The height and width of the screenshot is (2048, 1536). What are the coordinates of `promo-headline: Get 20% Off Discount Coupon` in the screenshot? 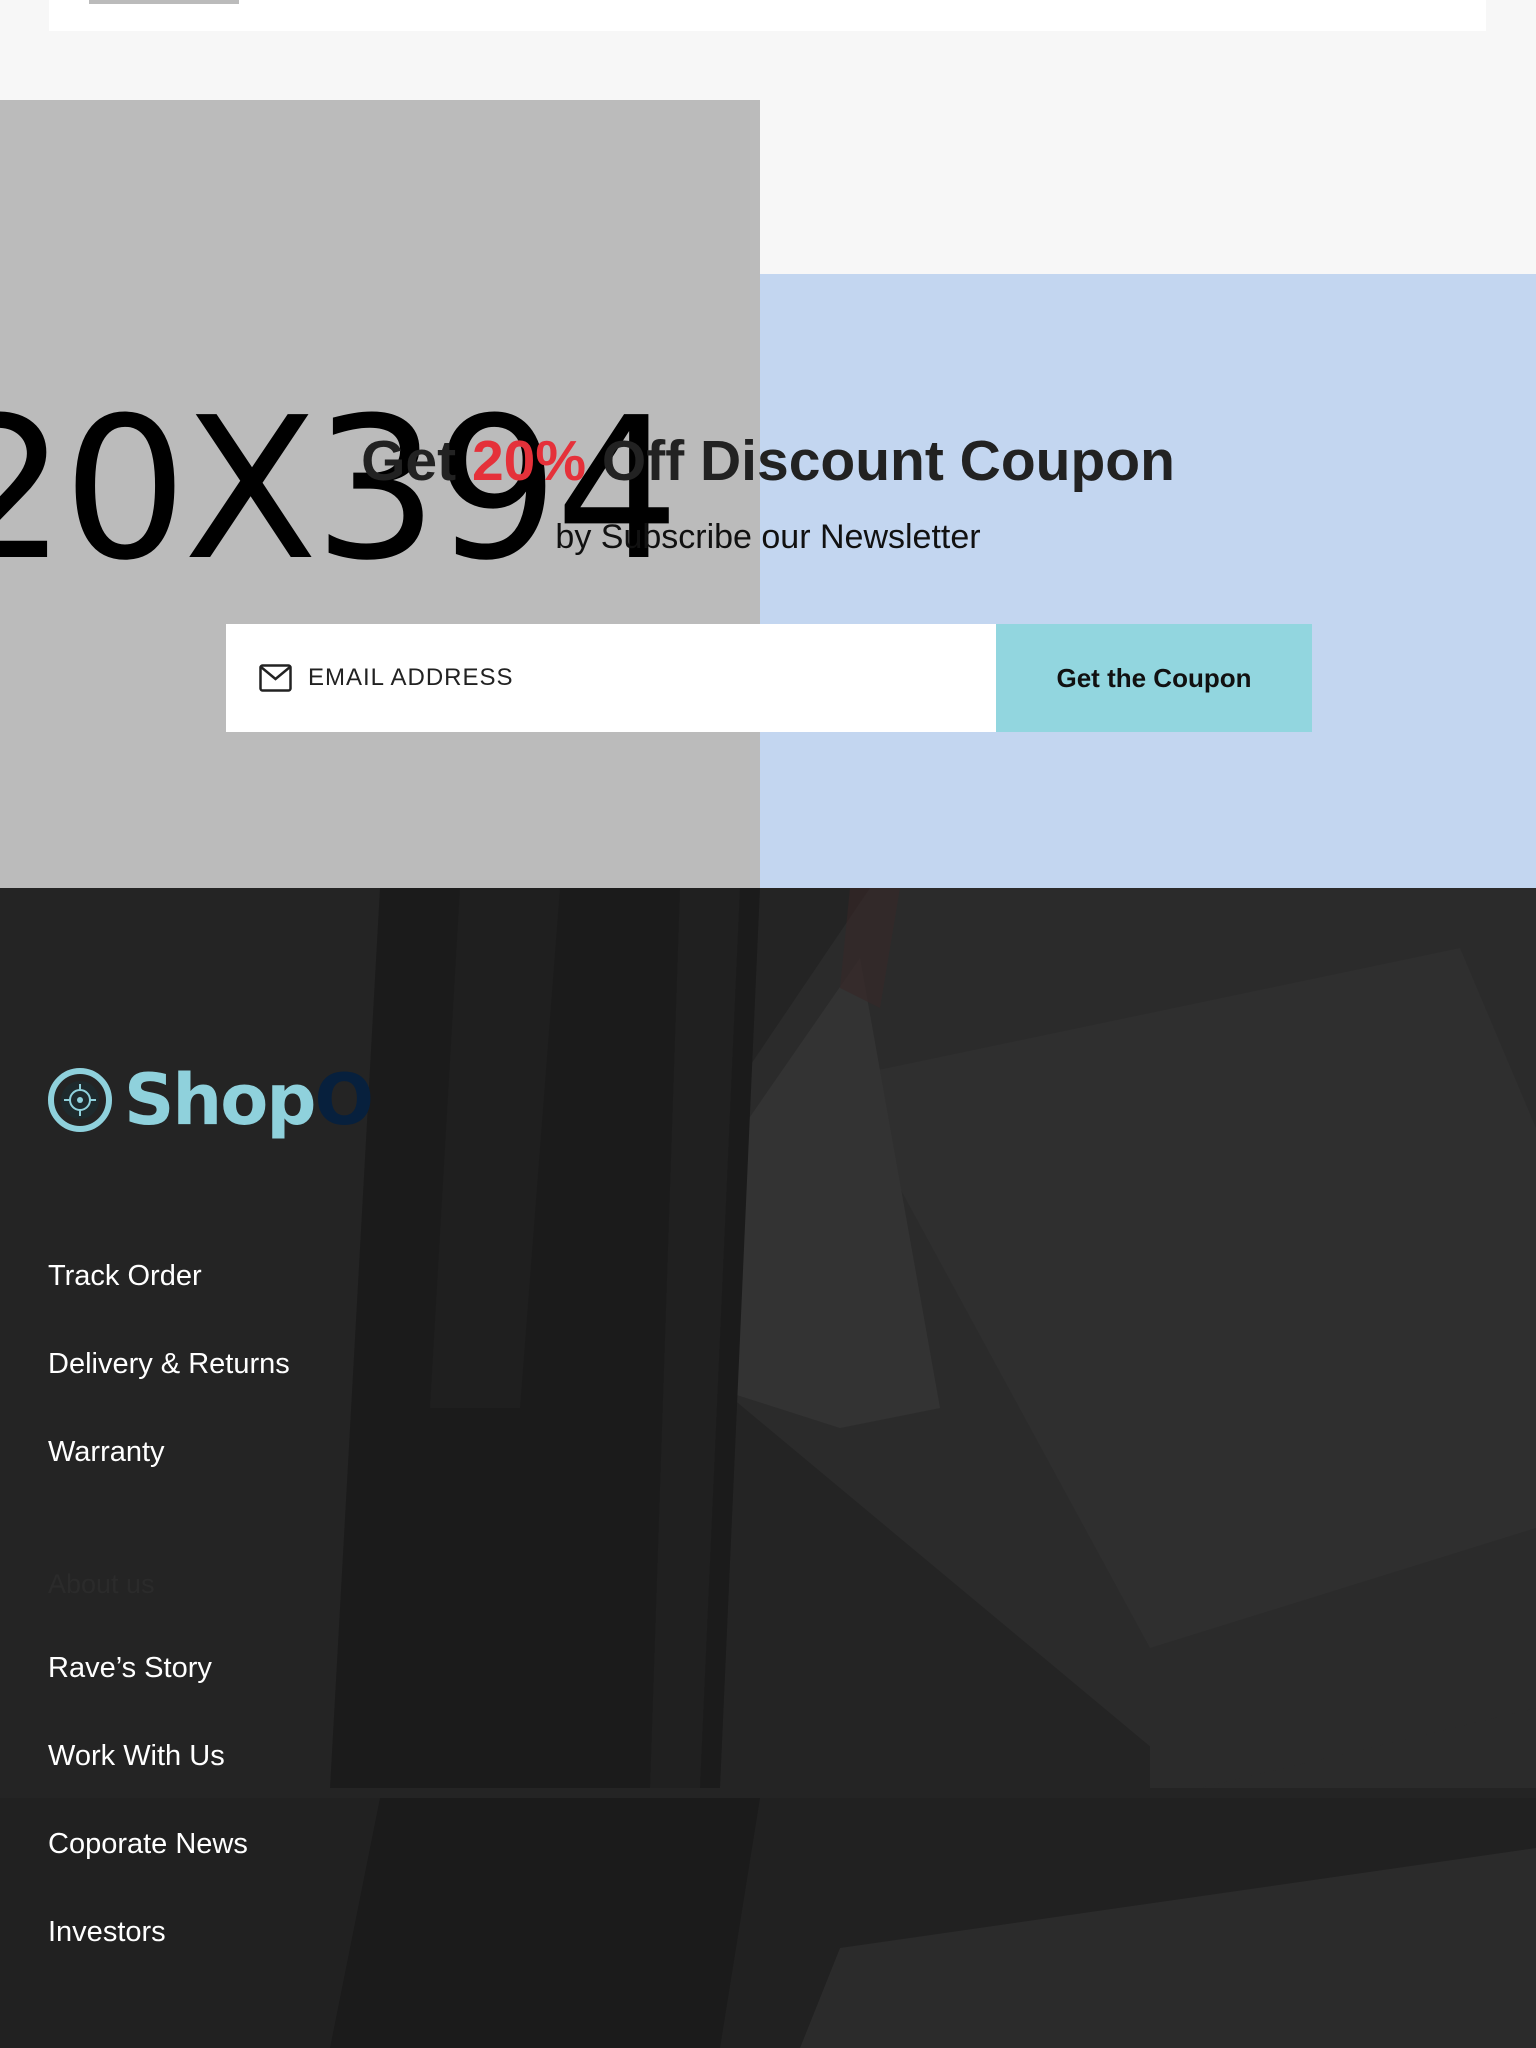 It's located at (768, 461).